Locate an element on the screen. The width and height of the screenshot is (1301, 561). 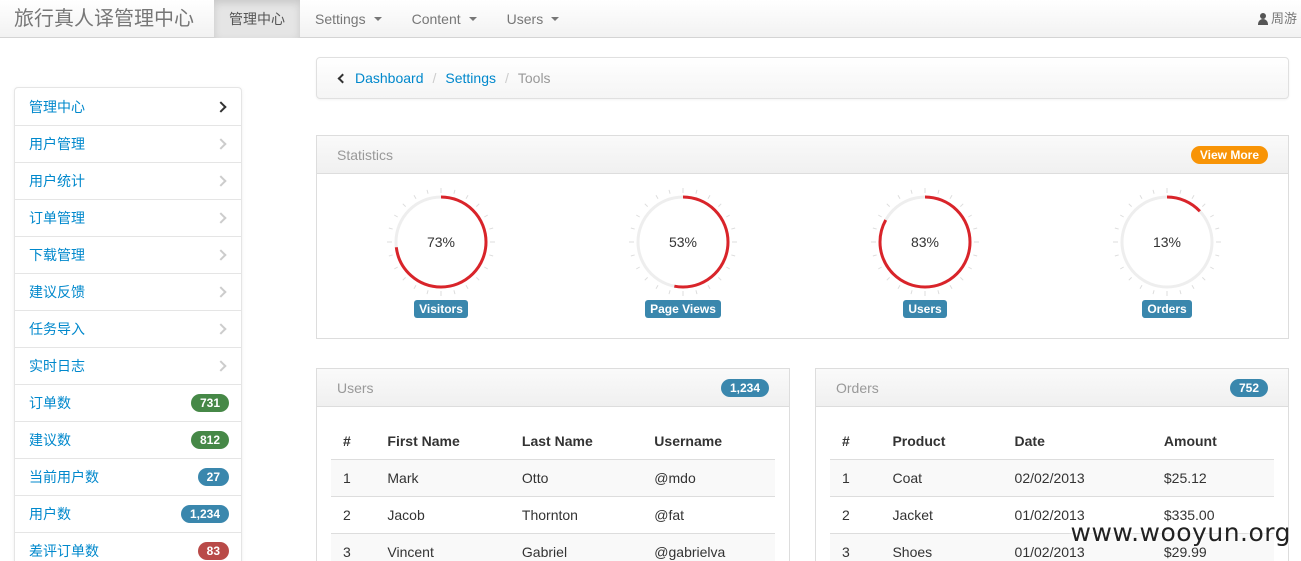
sidebar-item: 用户统计 is located at coordinates (128, 180).